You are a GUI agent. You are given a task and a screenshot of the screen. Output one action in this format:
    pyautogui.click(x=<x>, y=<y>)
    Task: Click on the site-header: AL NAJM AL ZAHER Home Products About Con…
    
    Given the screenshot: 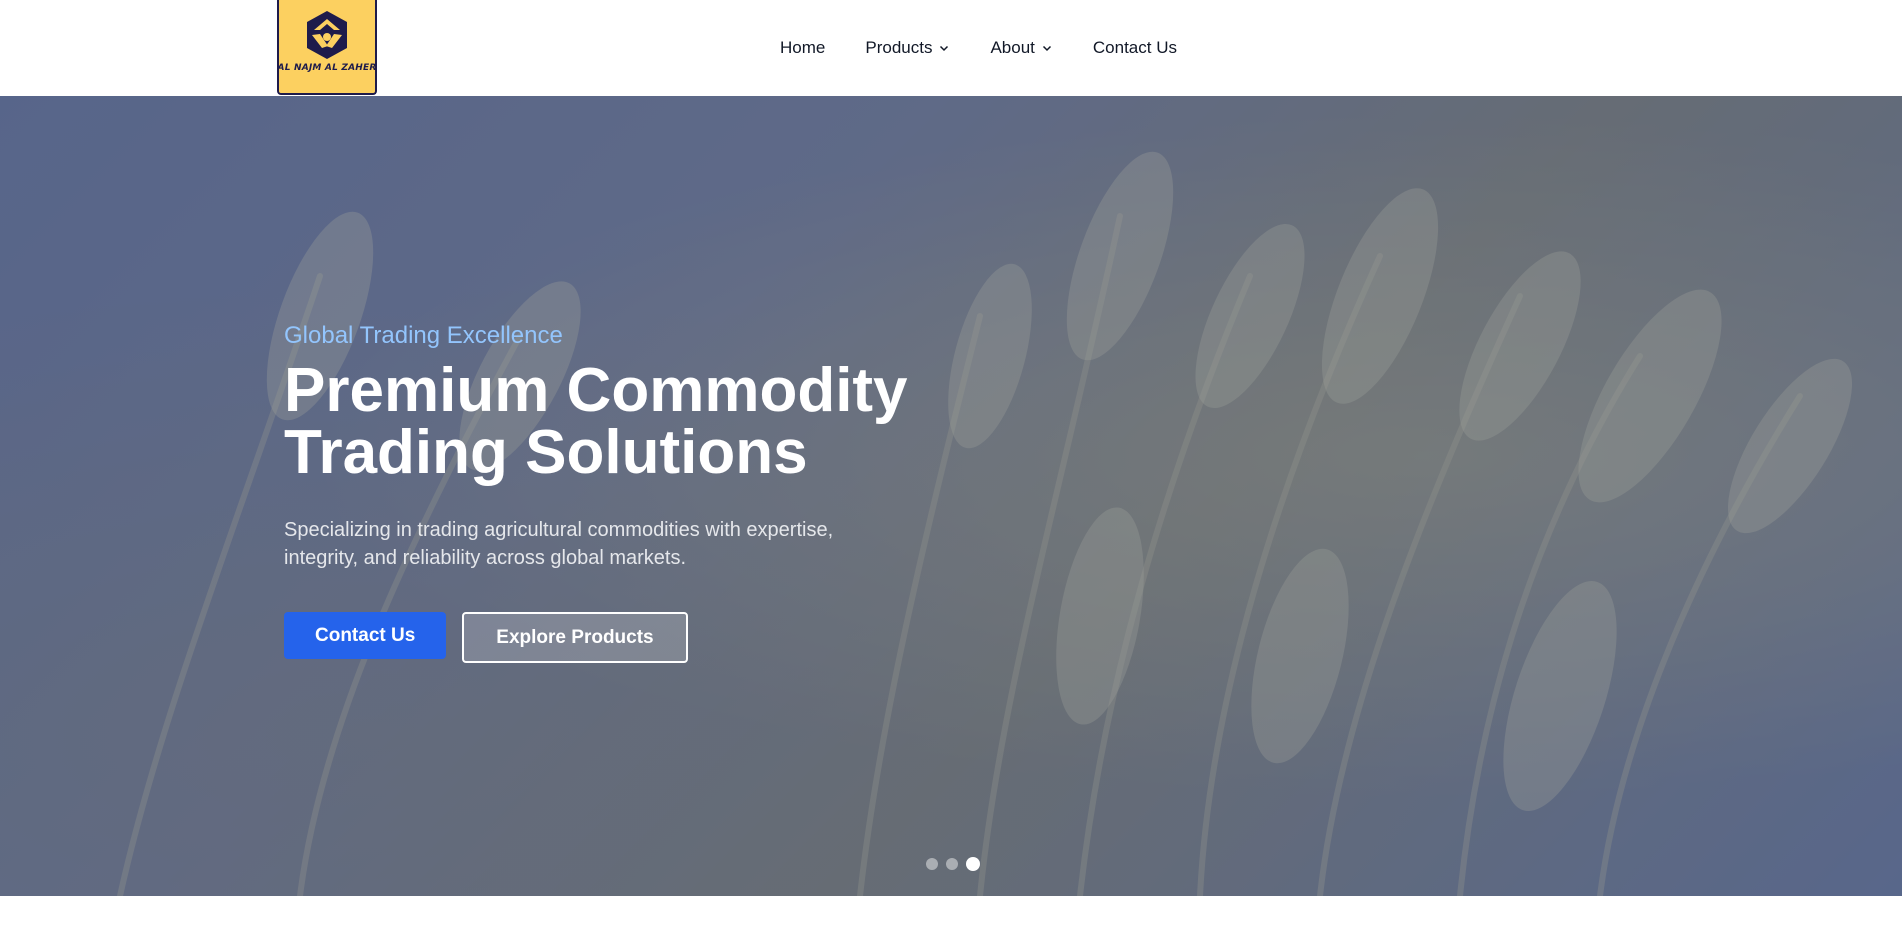 What is the action you would take?
    pyautogui.click(x=951, y=48)
    